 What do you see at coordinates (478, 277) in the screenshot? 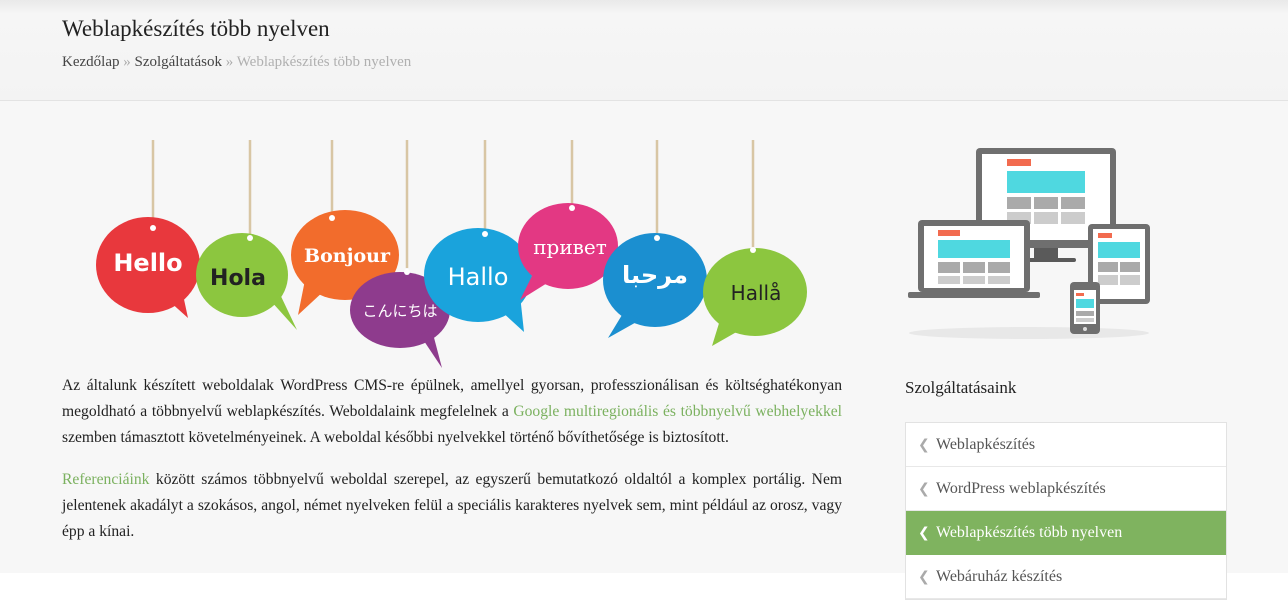
I see `bubble-label: Hallo` at bounding box center [478, 277].